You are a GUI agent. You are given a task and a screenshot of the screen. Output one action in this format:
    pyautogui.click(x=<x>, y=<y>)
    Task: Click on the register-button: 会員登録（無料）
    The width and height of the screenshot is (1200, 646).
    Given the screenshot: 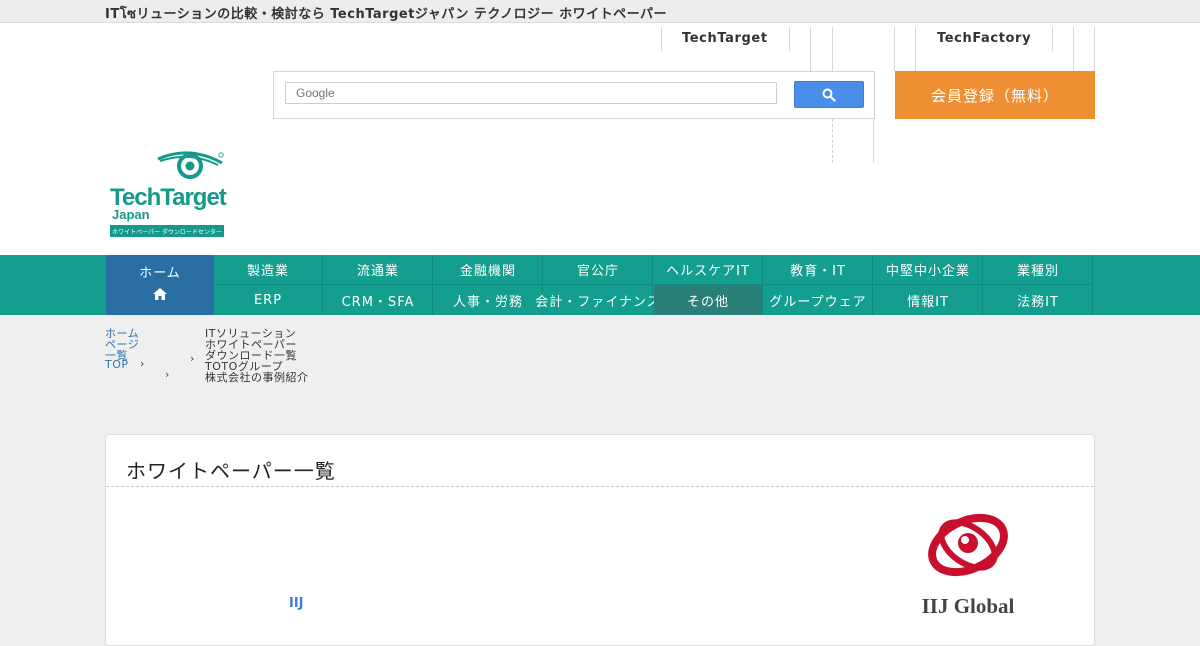 What is the action you would take?
    pyautogui.click(x=995, y=95)
    